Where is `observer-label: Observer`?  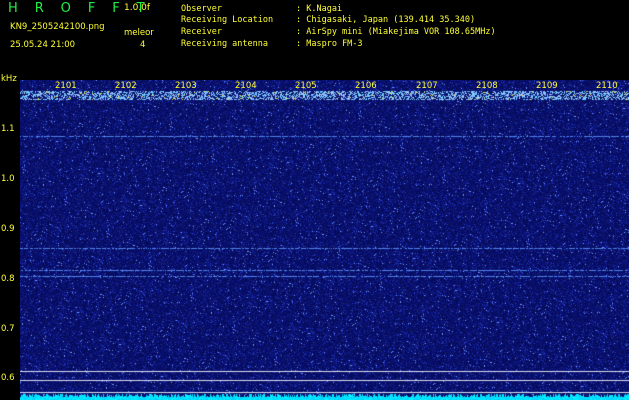 observer-label: Observer is located at coordinates (201, 9).